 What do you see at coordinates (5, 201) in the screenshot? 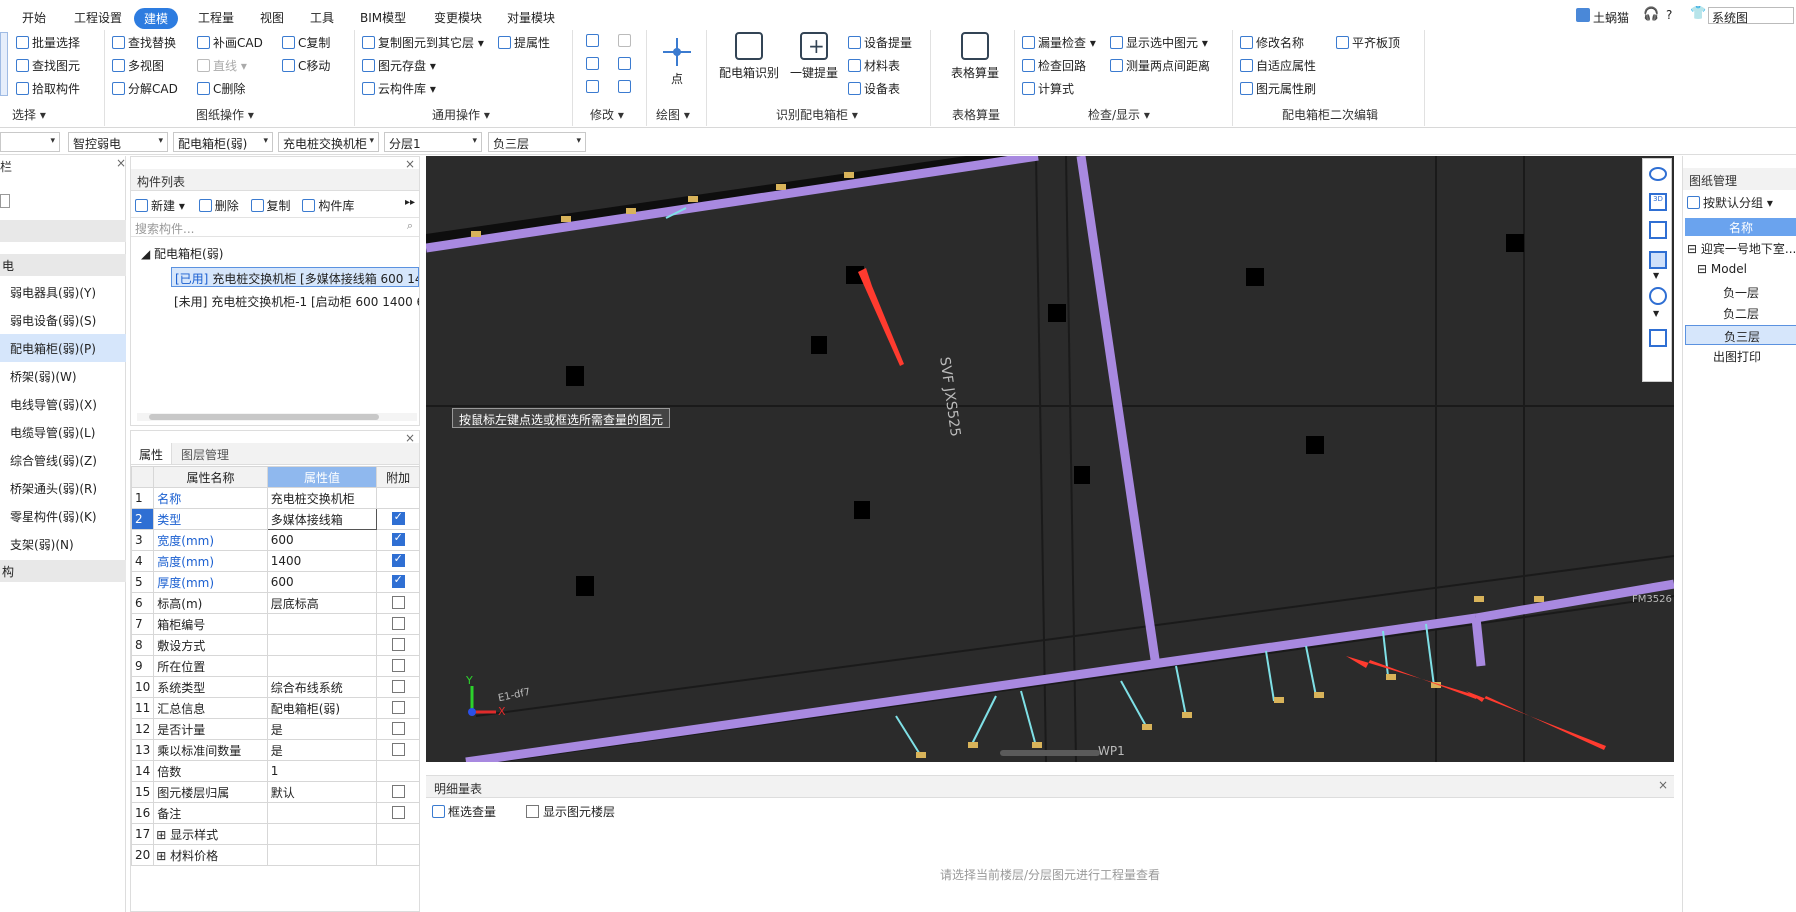
I see `nav-collapse-icon` at bounding box center [5, 201].